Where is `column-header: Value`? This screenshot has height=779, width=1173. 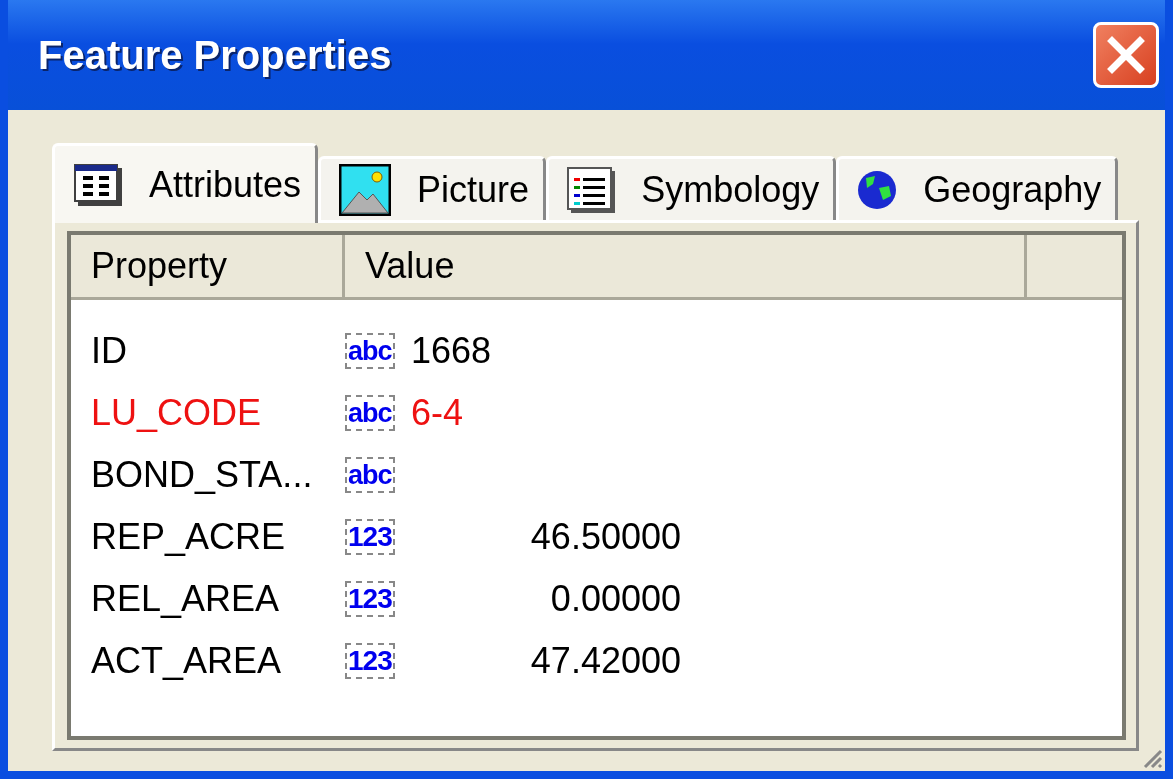 column-header: Value is located at coordinates (686, 266).